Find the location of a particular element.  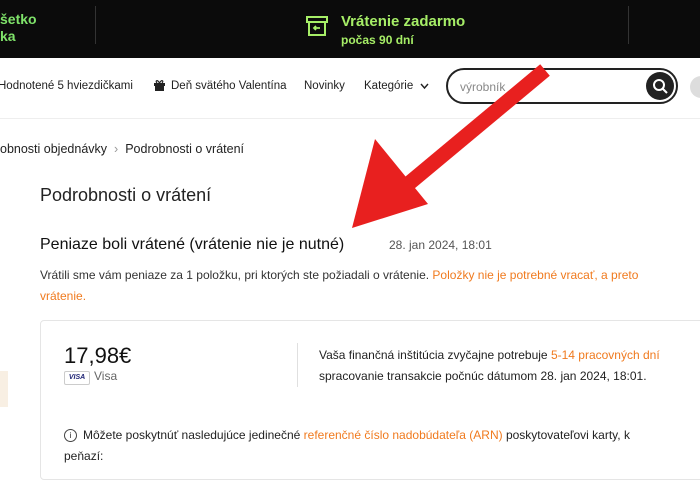

visa-icon: VISA is located at coordinates (77, 378).